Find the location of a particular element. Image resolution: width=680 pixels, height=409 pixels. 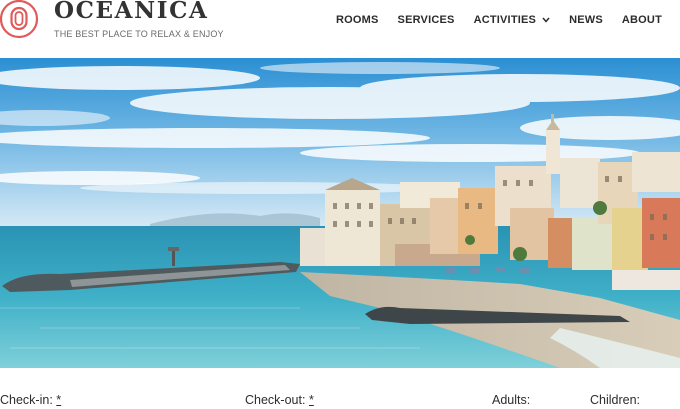

nav-item-rooms: ROOMS is located at coordinates (357, 20).